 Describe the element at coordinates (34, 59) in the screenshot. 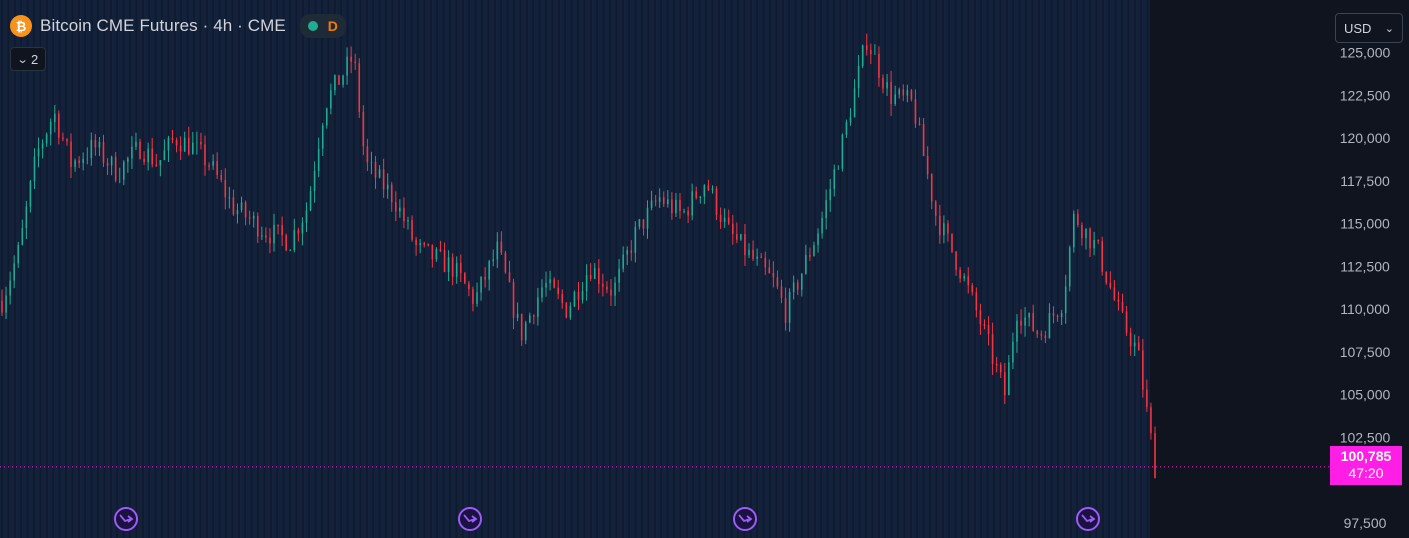

I see `indicator-count: 2` at that location.